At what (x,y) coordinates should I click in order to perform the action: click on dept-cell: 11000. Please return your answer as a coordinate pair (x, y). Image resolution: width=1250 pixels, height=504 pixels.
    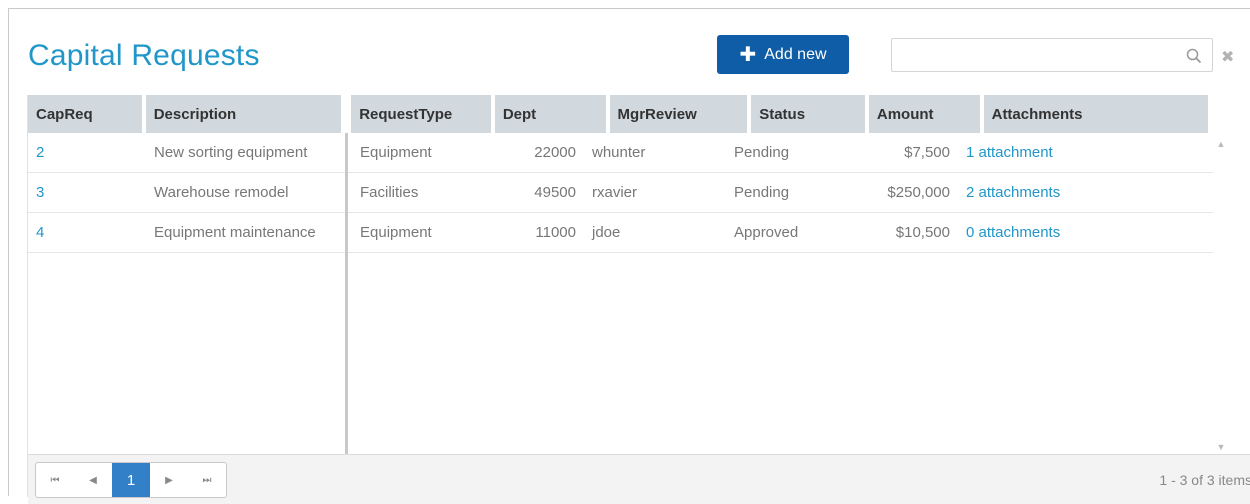
    Looking at the image, I should click on (555, 232).